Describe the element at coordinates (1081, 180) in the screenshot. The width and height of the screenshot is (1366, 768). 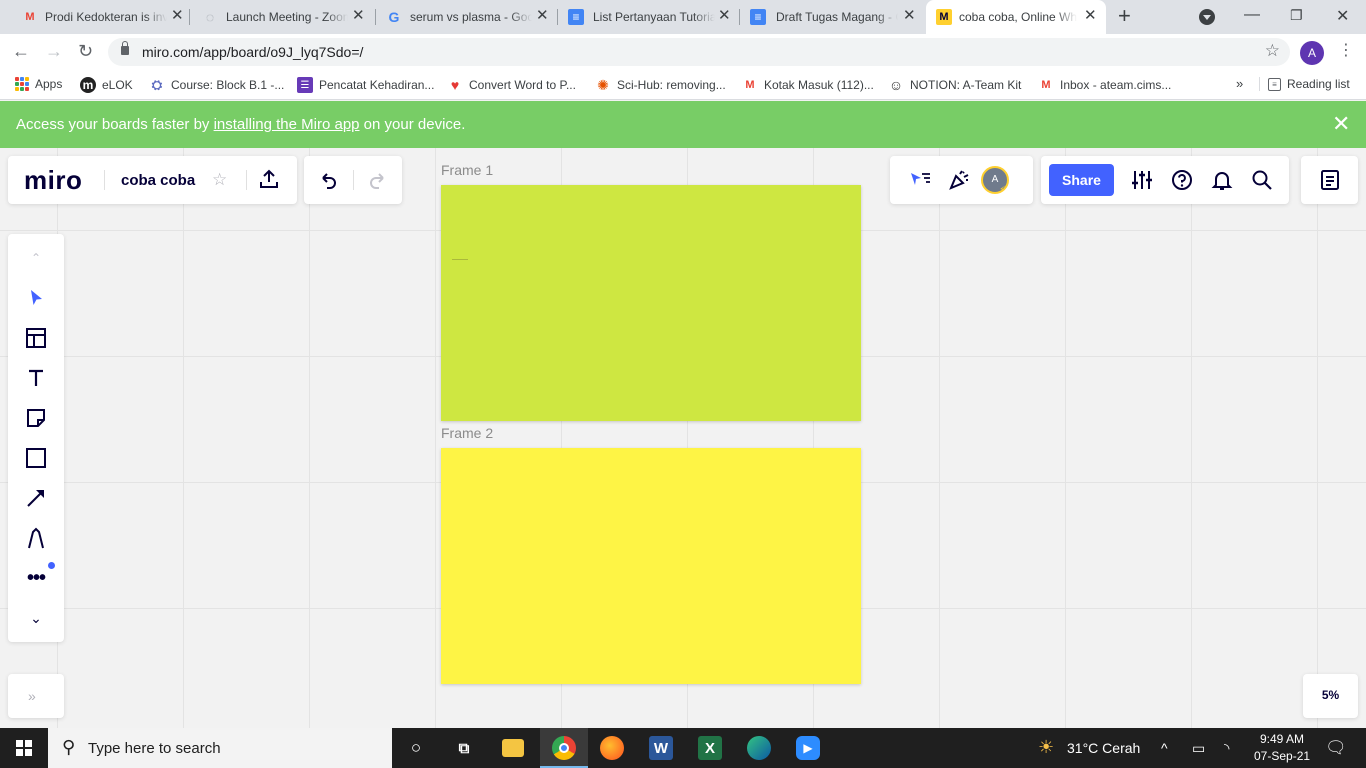
I see `share-button: Share` at that location.